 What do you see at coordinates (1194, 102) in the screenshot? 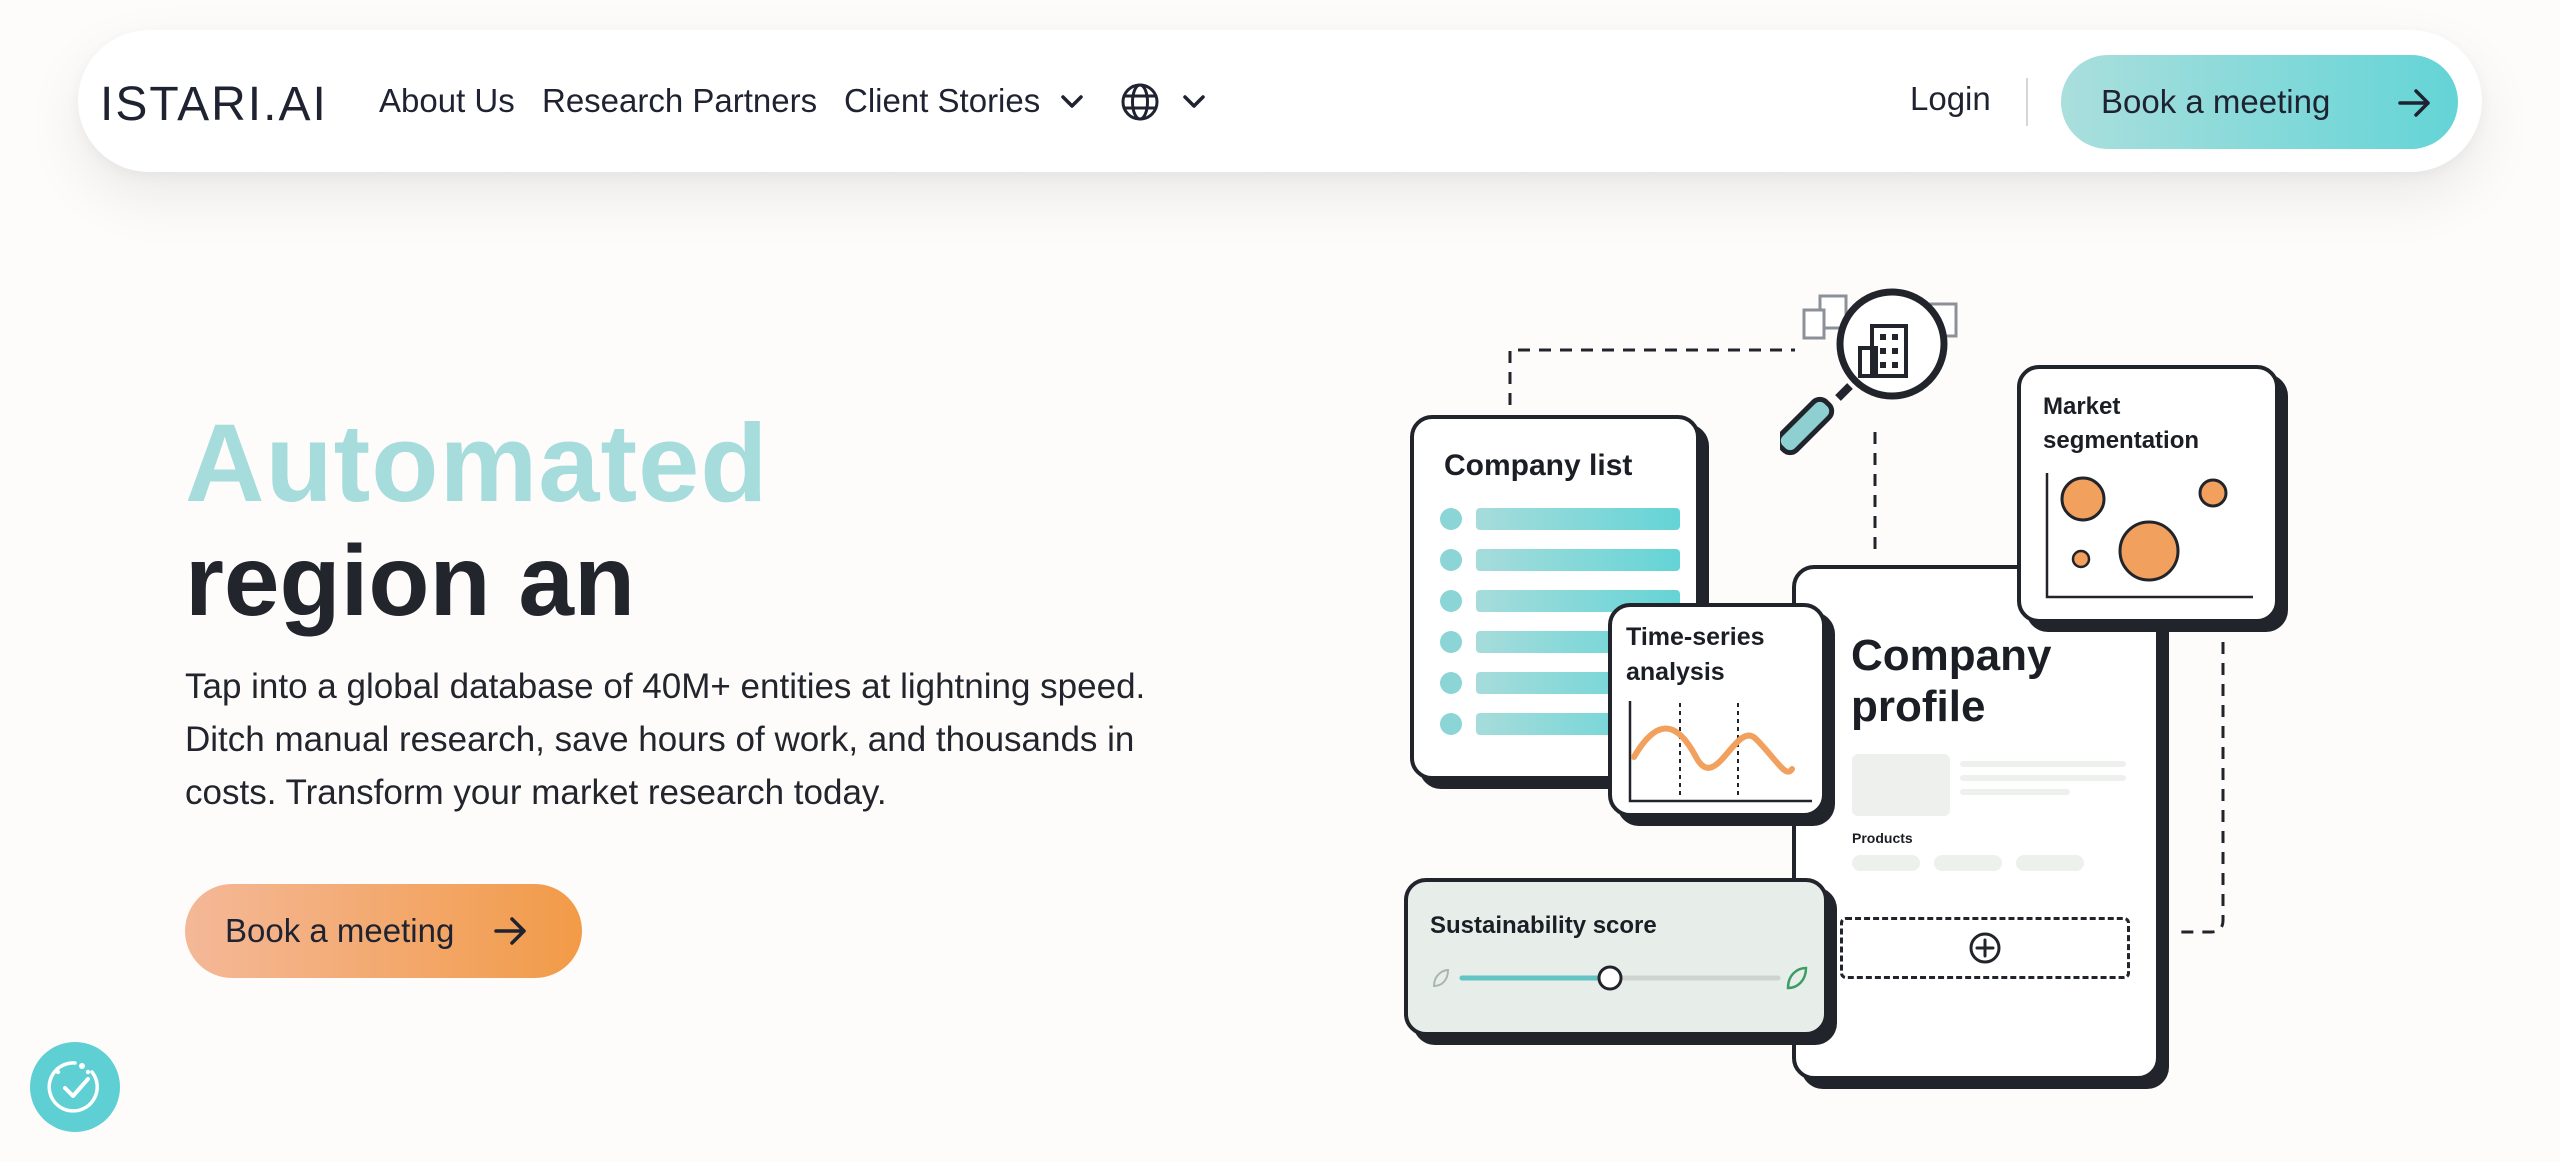
I see `language-chevron-down-icon` at bounding box center [1194, 102].